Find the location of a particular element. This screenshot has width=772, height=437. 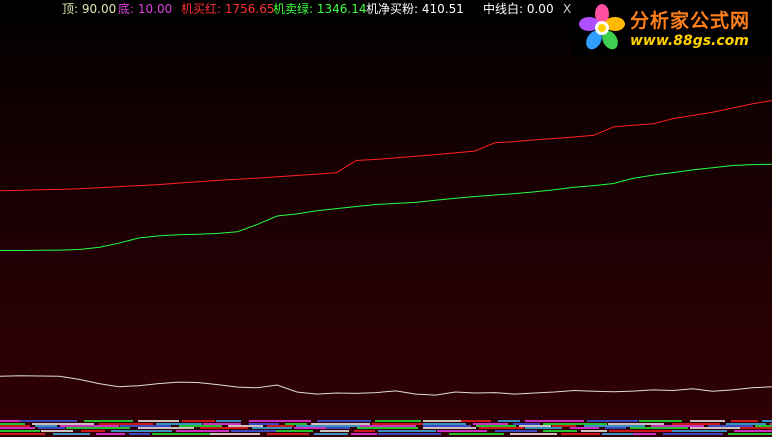

site-logo: 分析家公式网 www.88gs.com is located at coordinates (672, 28).